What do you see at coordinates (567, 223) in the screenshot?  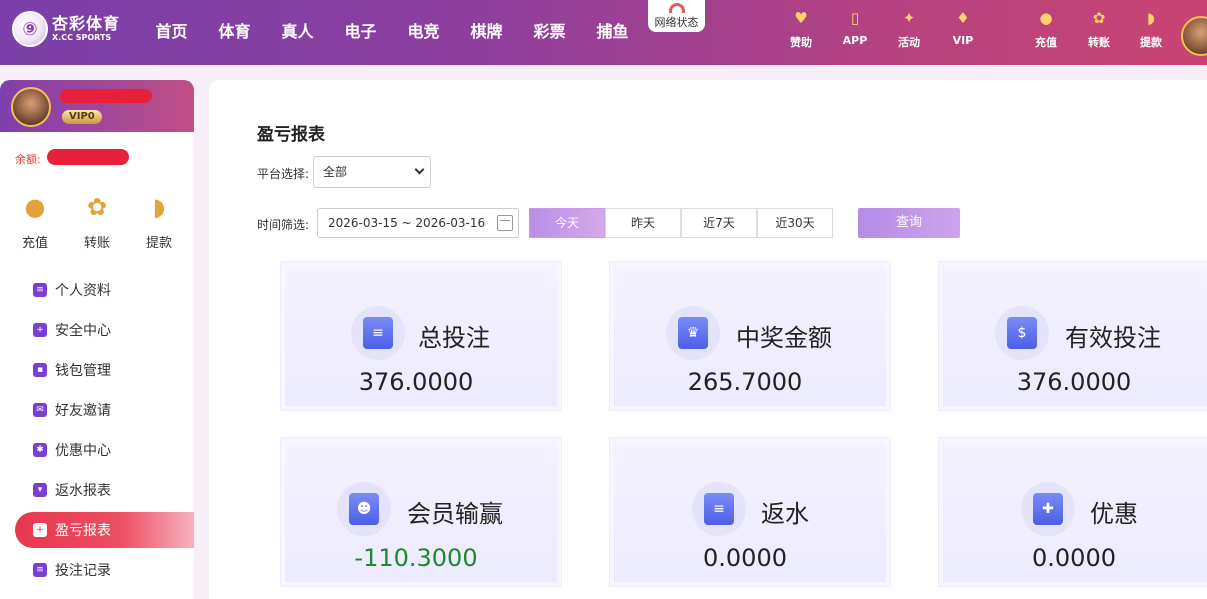 I see `range-today-button: 今天` at bounding box center [567, 223].